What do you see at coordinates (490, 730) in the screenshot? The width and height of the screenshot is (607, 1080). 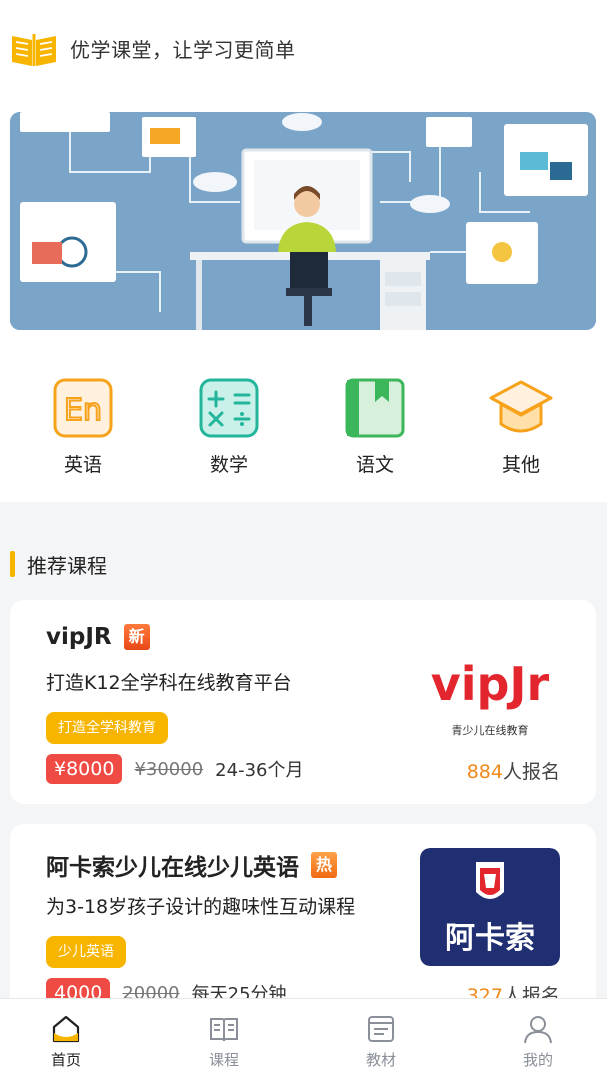 I see `vipjr-logo-subtitle: 青少儿在线教育` at bounding box center [490, 730].